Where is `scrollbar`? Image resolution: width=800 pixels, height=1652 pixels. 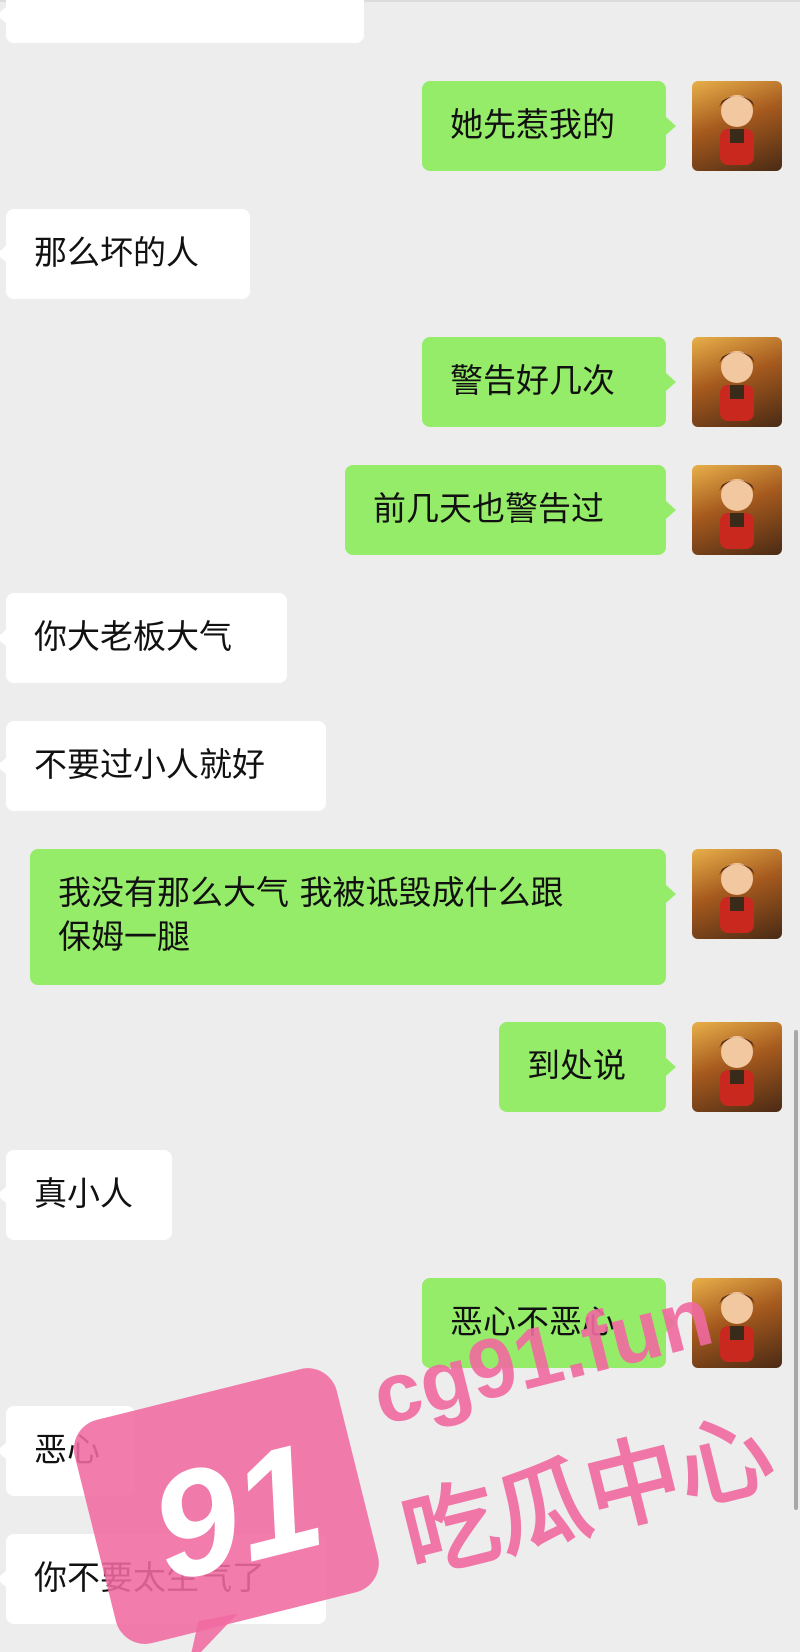
scrollbar is located at coordinates (796, 1270).